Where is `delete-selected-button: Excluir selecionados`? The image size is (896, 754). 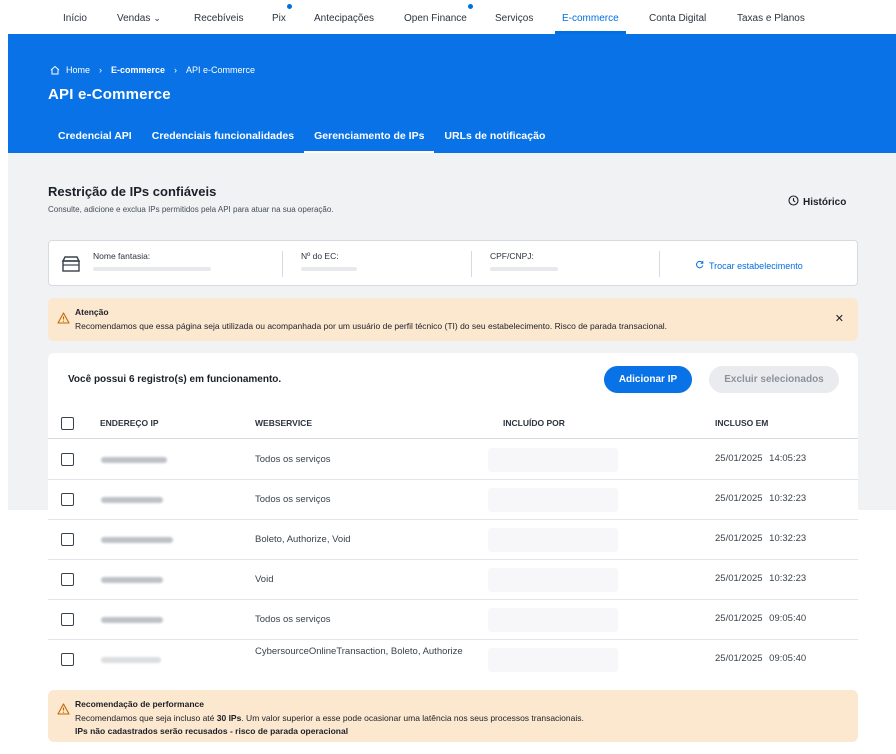
delete-selected-button: Excluir selecionados is located at coordinates (774, 379).